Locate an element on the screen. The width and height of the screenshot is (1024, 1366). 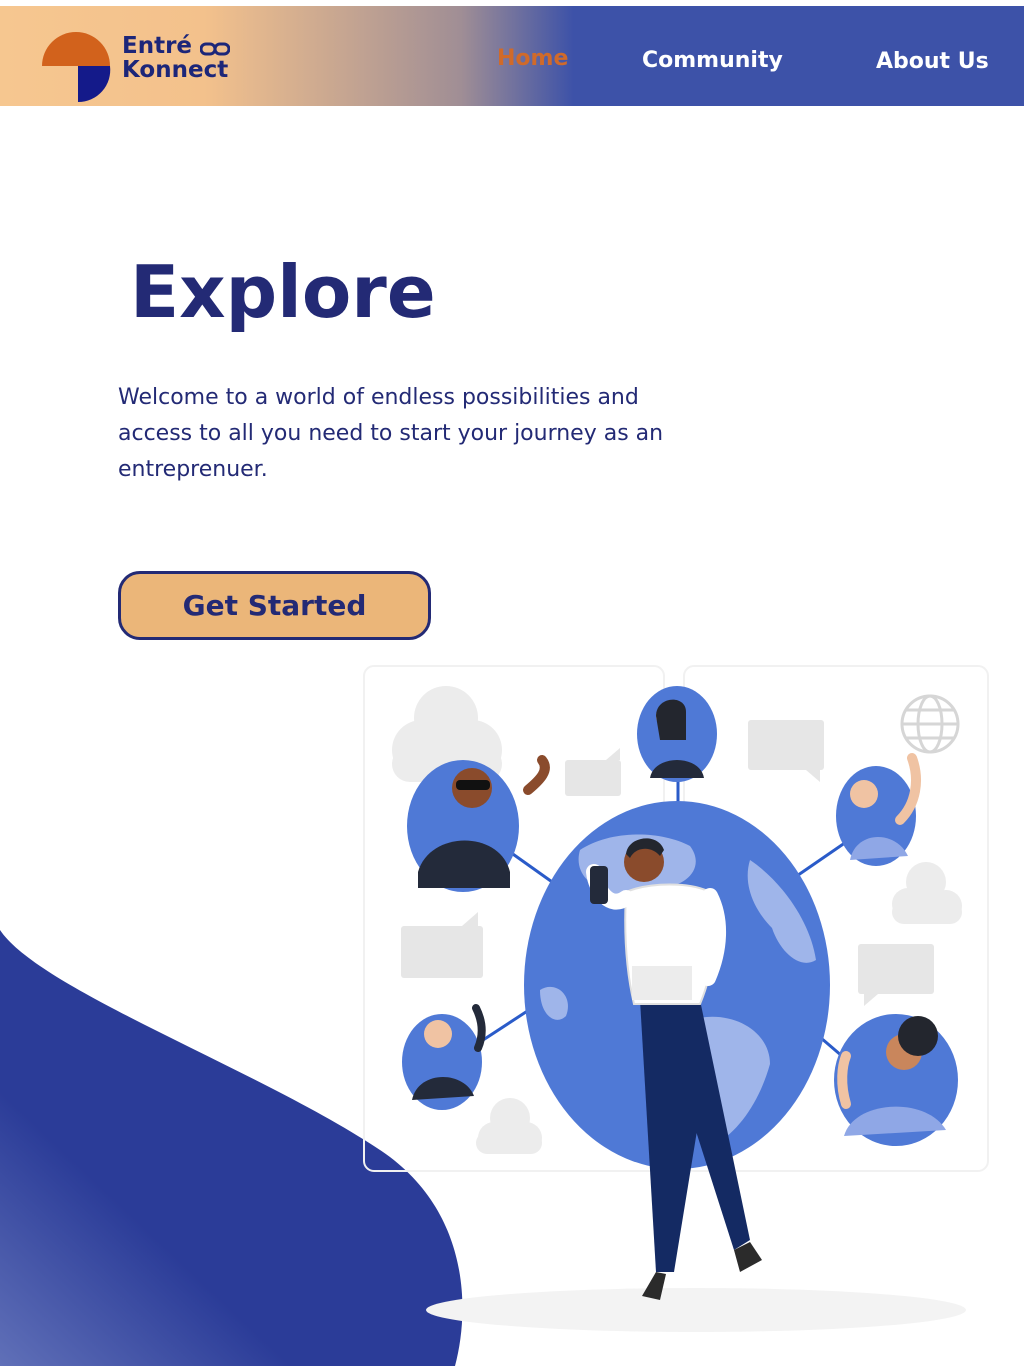
get-started-button: Get Started is located at coordinates (274, 605).